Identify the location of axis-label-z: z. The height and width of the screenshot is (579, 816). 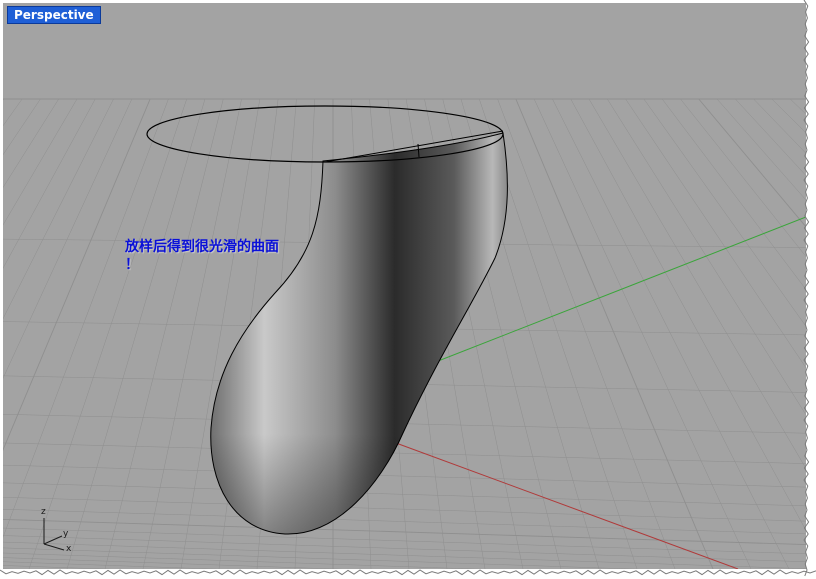
(43, 512).